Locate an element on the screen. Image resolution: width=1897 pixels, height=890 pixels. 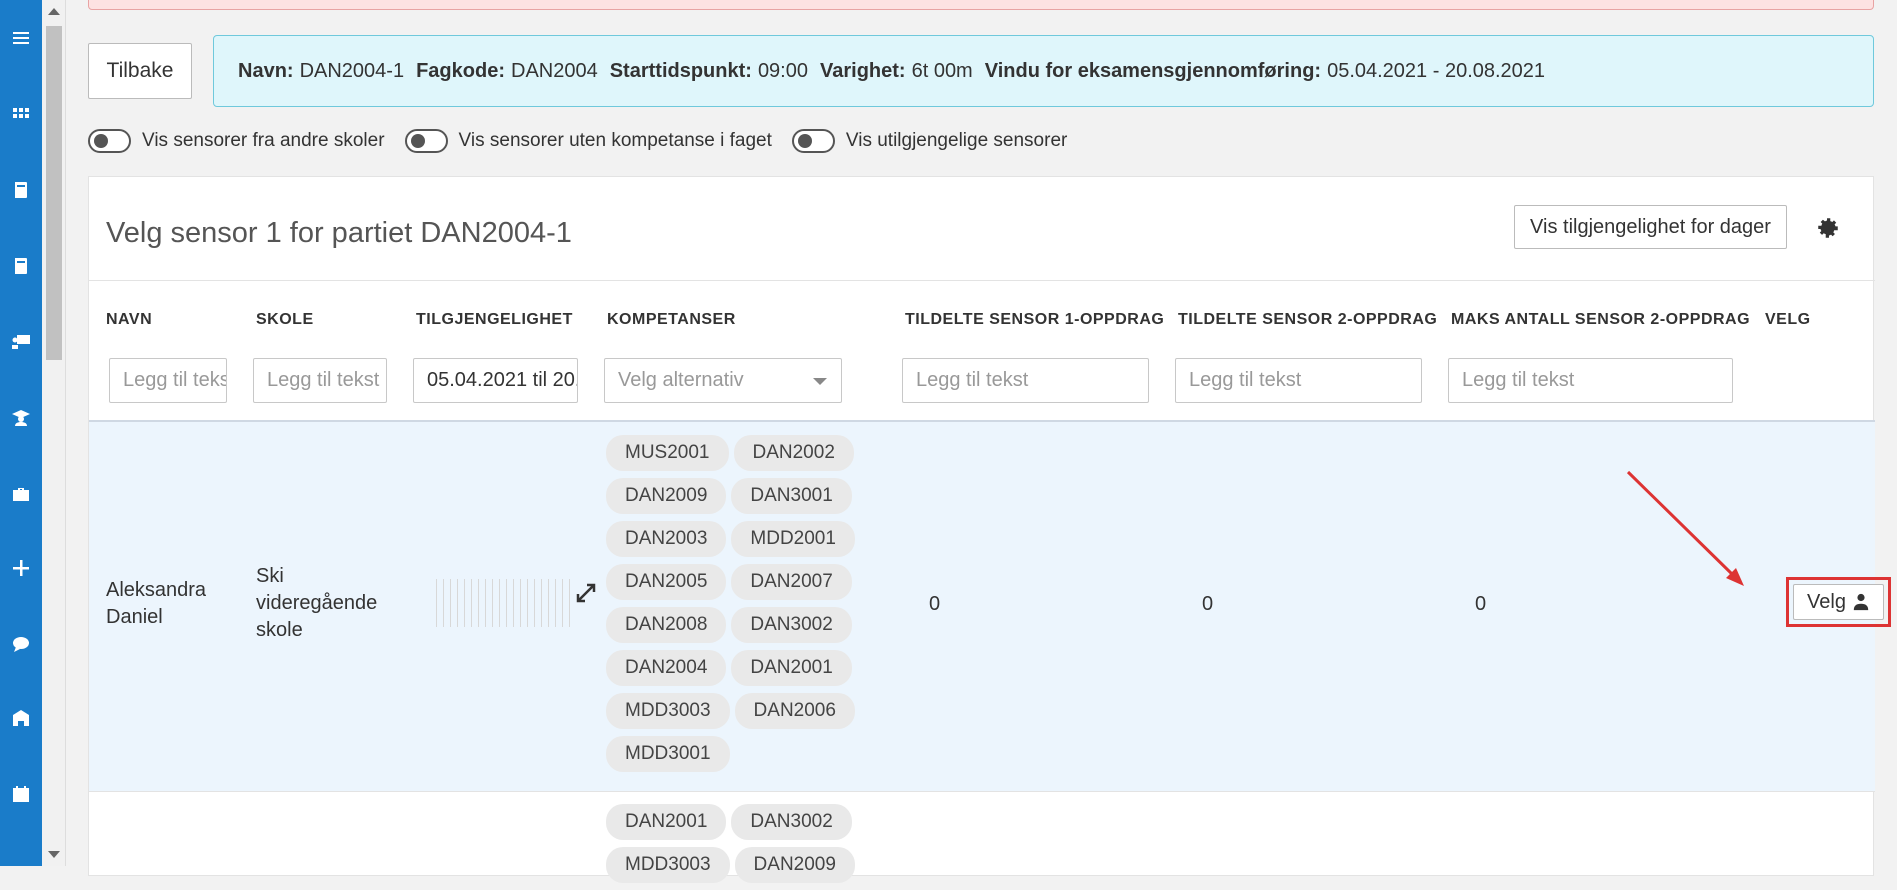
back-button: Tilbake is located at coordinates (140, 71).